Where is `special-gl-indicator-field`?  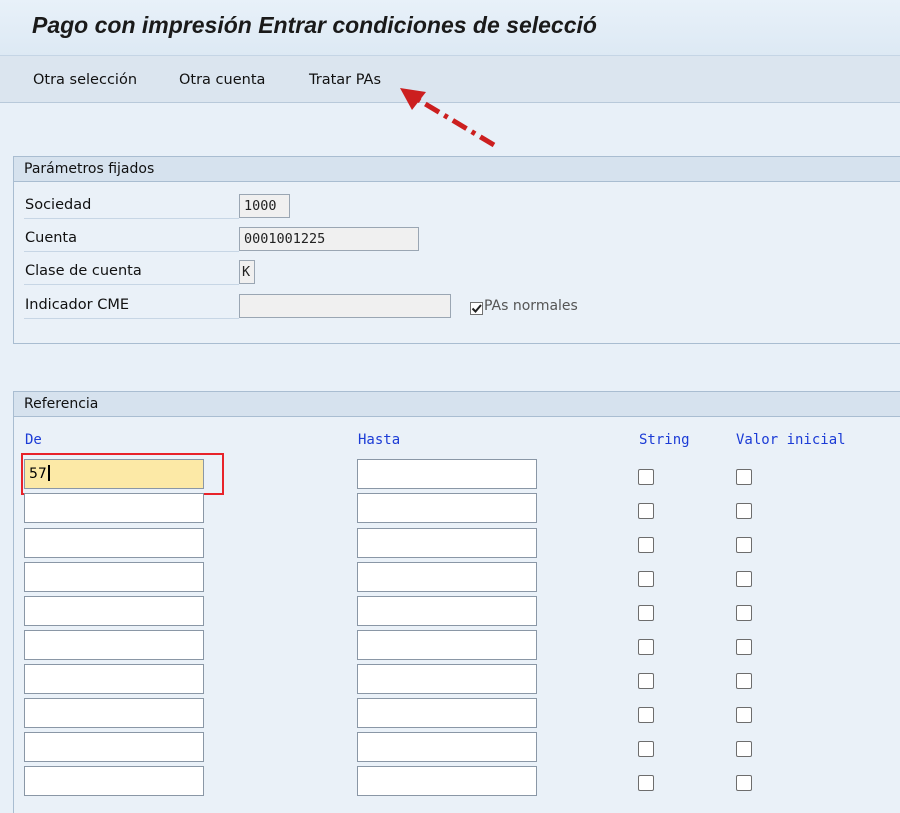
special-gl-indicator-field is located at coordinates (345, 306).